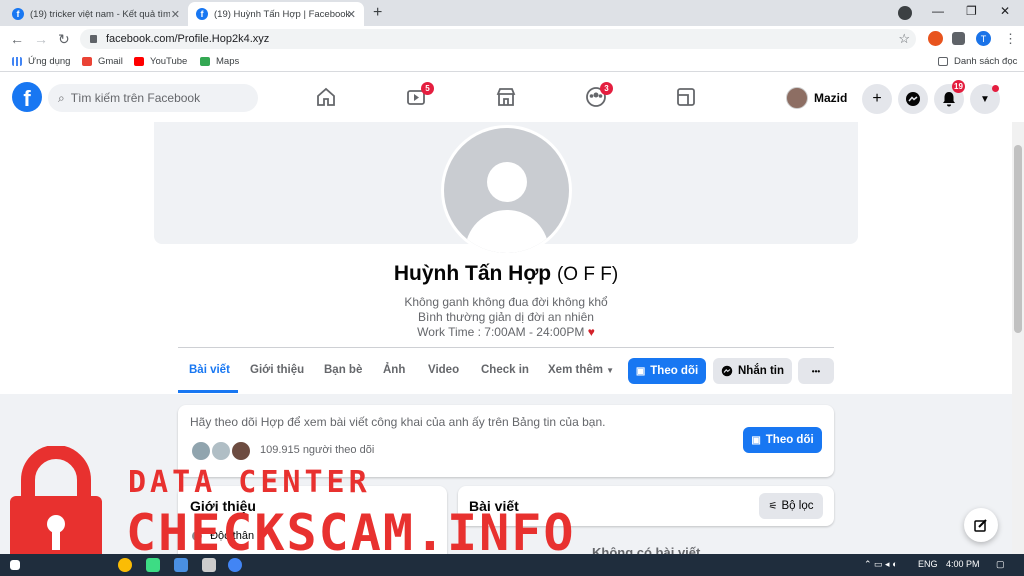 This screenshot has width=1024, height=576. What do you see at coordinates (816, 371) in the screenshot?
I see `more-options-button: •••` at bounding box center [816, 371].